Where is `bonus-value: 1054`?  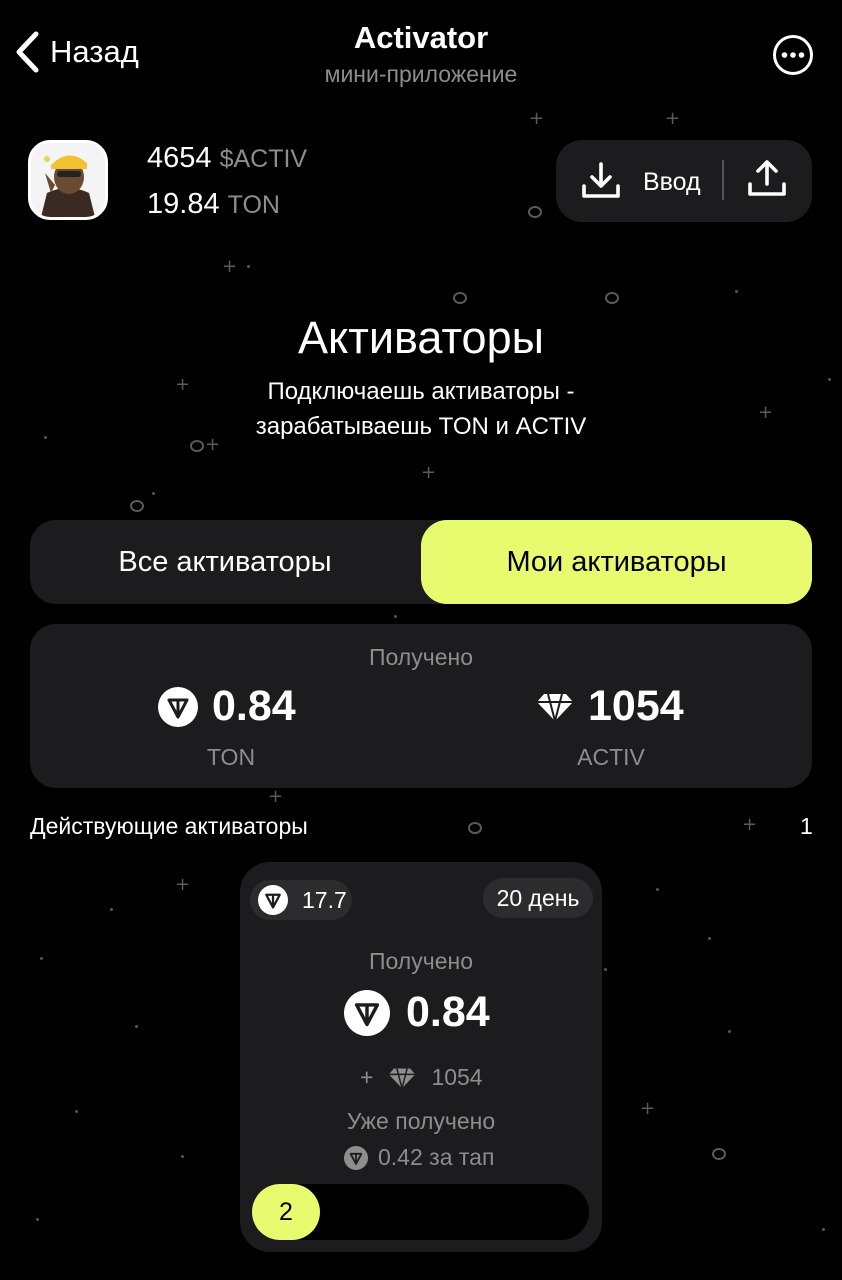 bonus-value: 1054 is located at coordinates (457, 1077).